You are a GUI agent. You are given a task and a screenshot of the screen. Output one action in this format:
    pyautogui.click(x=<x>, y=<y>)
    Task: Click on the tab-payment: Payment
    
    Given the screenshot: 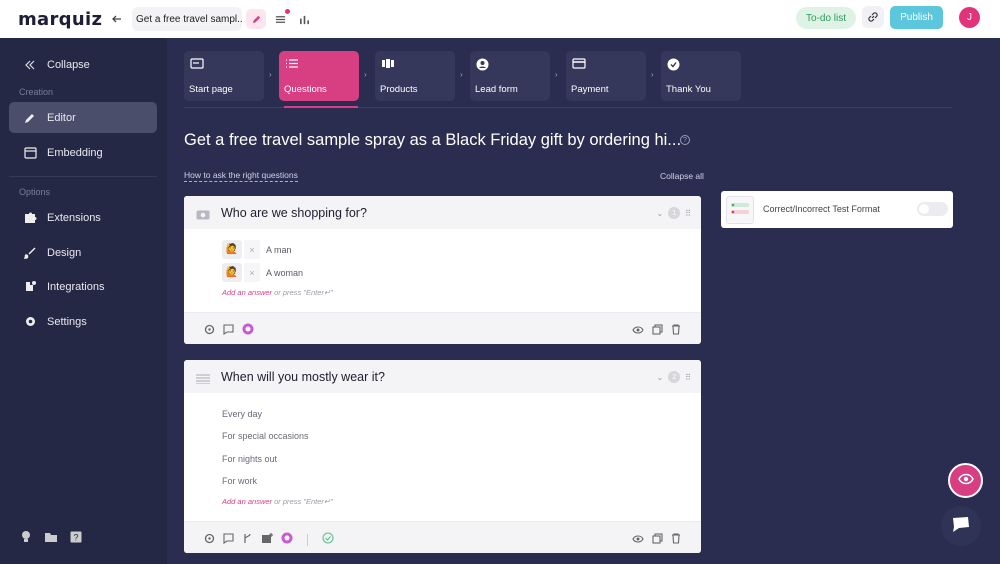 What is the action you would take?
    pyautogui.click(x=606, y=76)
    